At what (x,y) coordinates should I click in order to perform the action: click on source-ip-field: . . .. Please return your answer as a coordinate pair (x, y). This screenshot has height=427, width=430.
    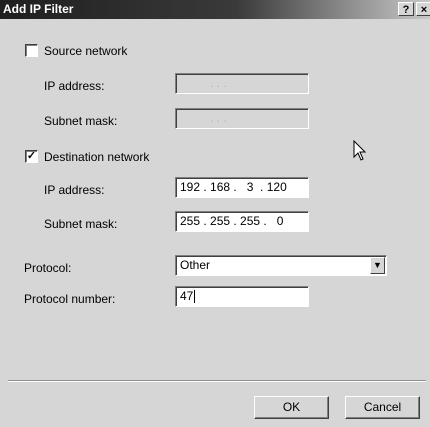
    Looking at the image, I should click on (242, 83).